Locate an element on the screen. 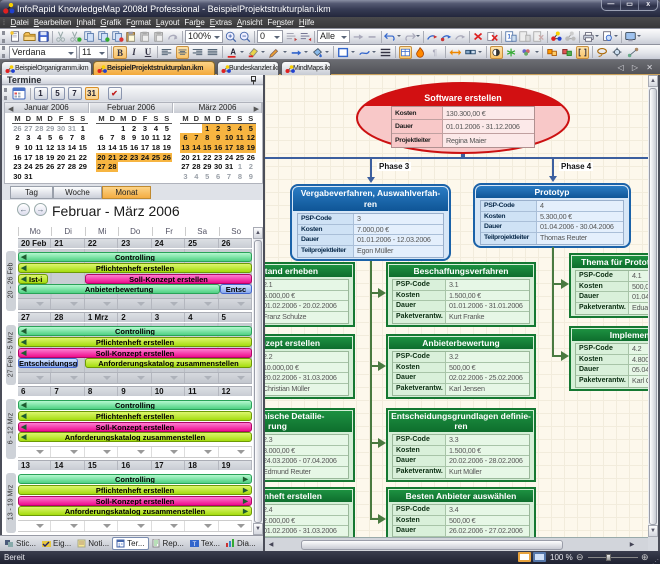  svg-text: A is located at coordinates (233, 51).